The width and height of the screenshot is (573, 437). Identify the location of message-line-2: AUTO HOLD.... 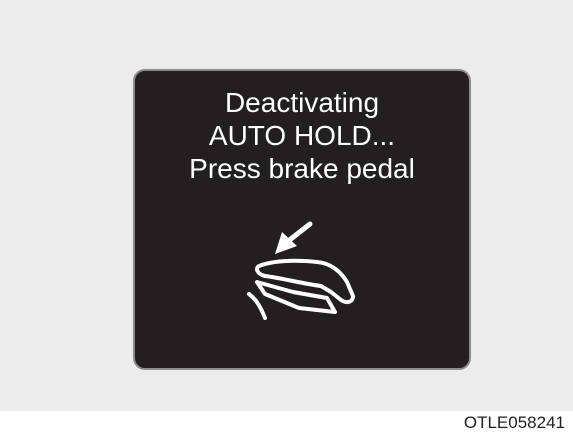
(302, 135).